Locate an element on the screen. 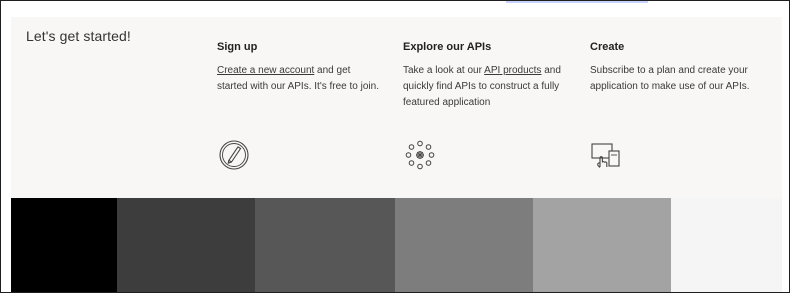 This screenshot has width=792, height=295. explore-apis-description-prefix: Take a look at our is located at coordinates (444, 70).